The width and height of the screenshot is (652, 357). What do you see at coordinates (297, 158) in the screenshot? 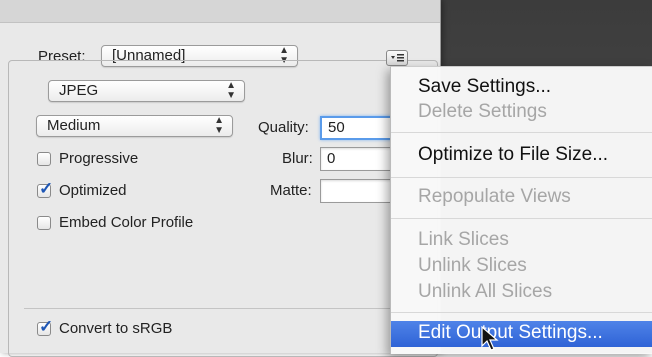
I see `blur-label: Blur:` at bounding box center [297, 158].